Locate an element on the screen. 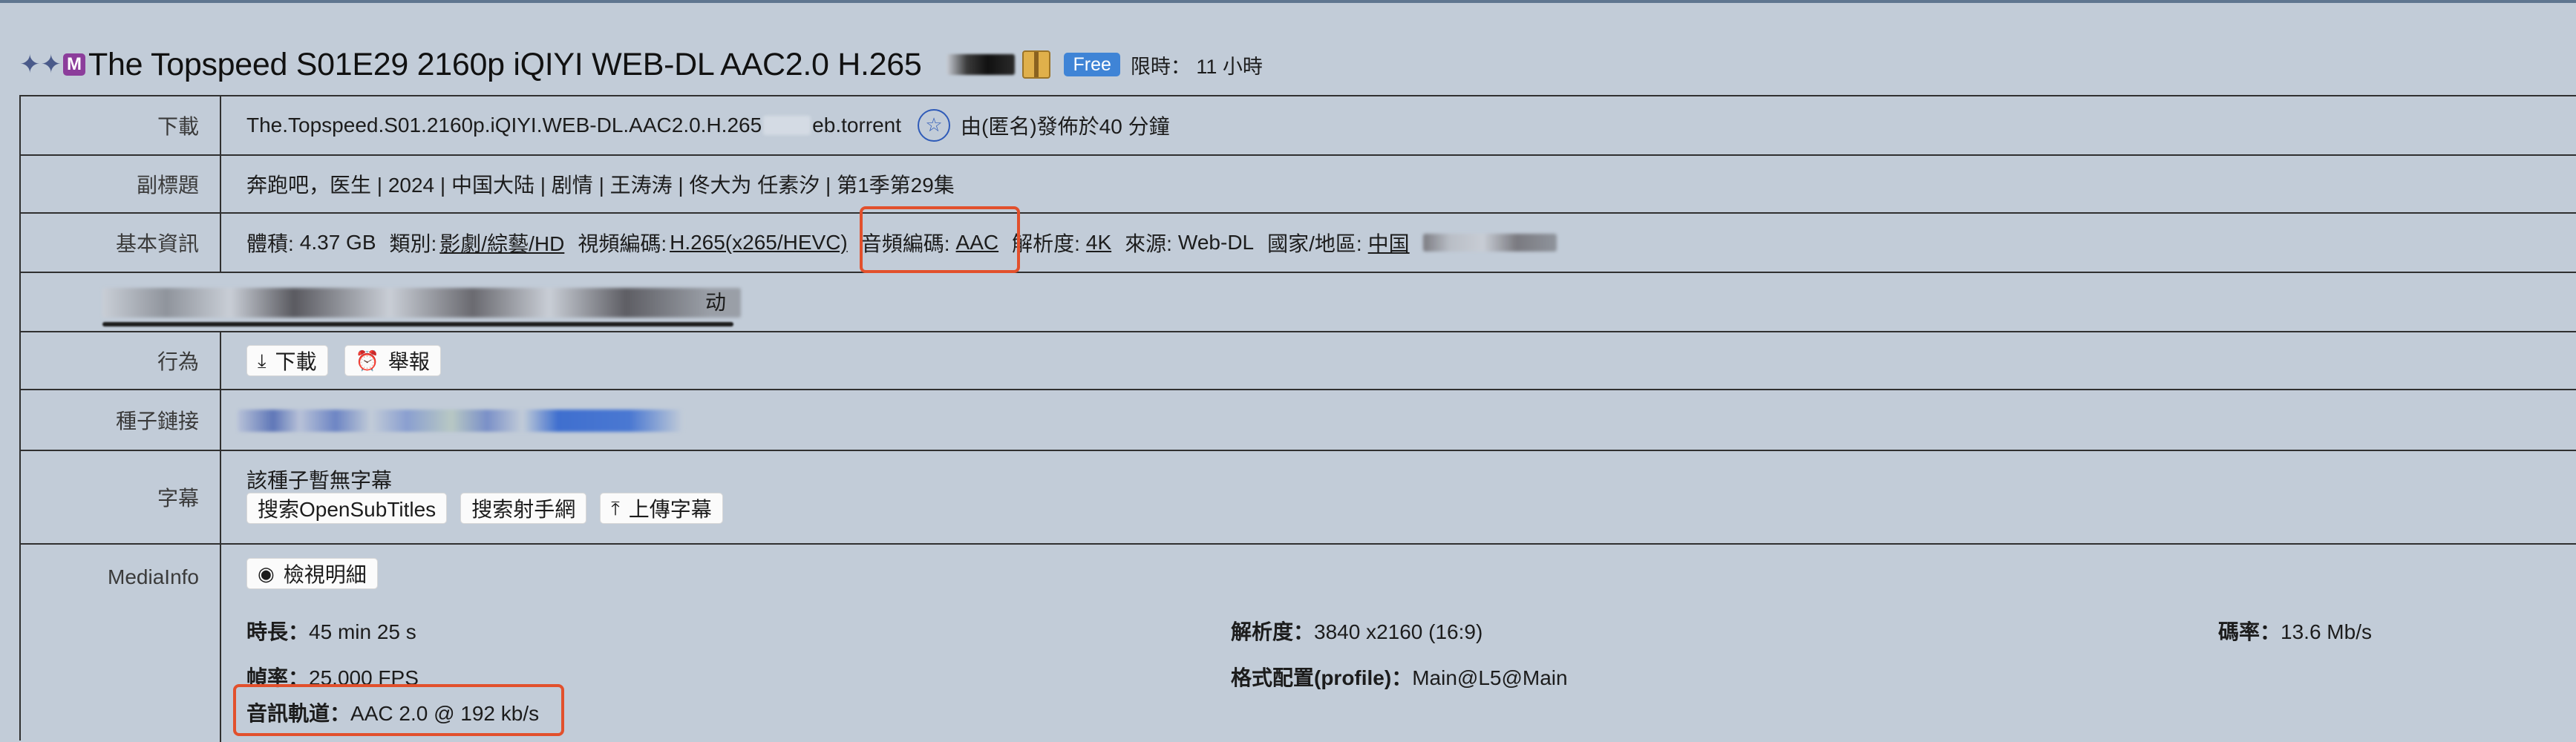 This screenshot has height=742, width=2576. download-icon: ⤓ is located at coordinates (262, 360).